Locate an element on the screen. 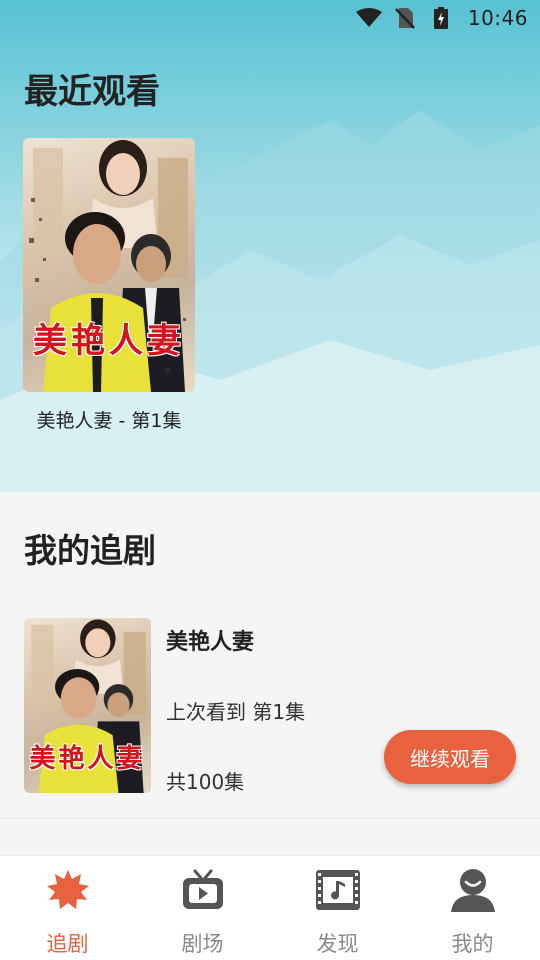 The width and height of the screenshot is (540, 960). series-poster: 美艳人妻 is located at coordinates (87, 705).